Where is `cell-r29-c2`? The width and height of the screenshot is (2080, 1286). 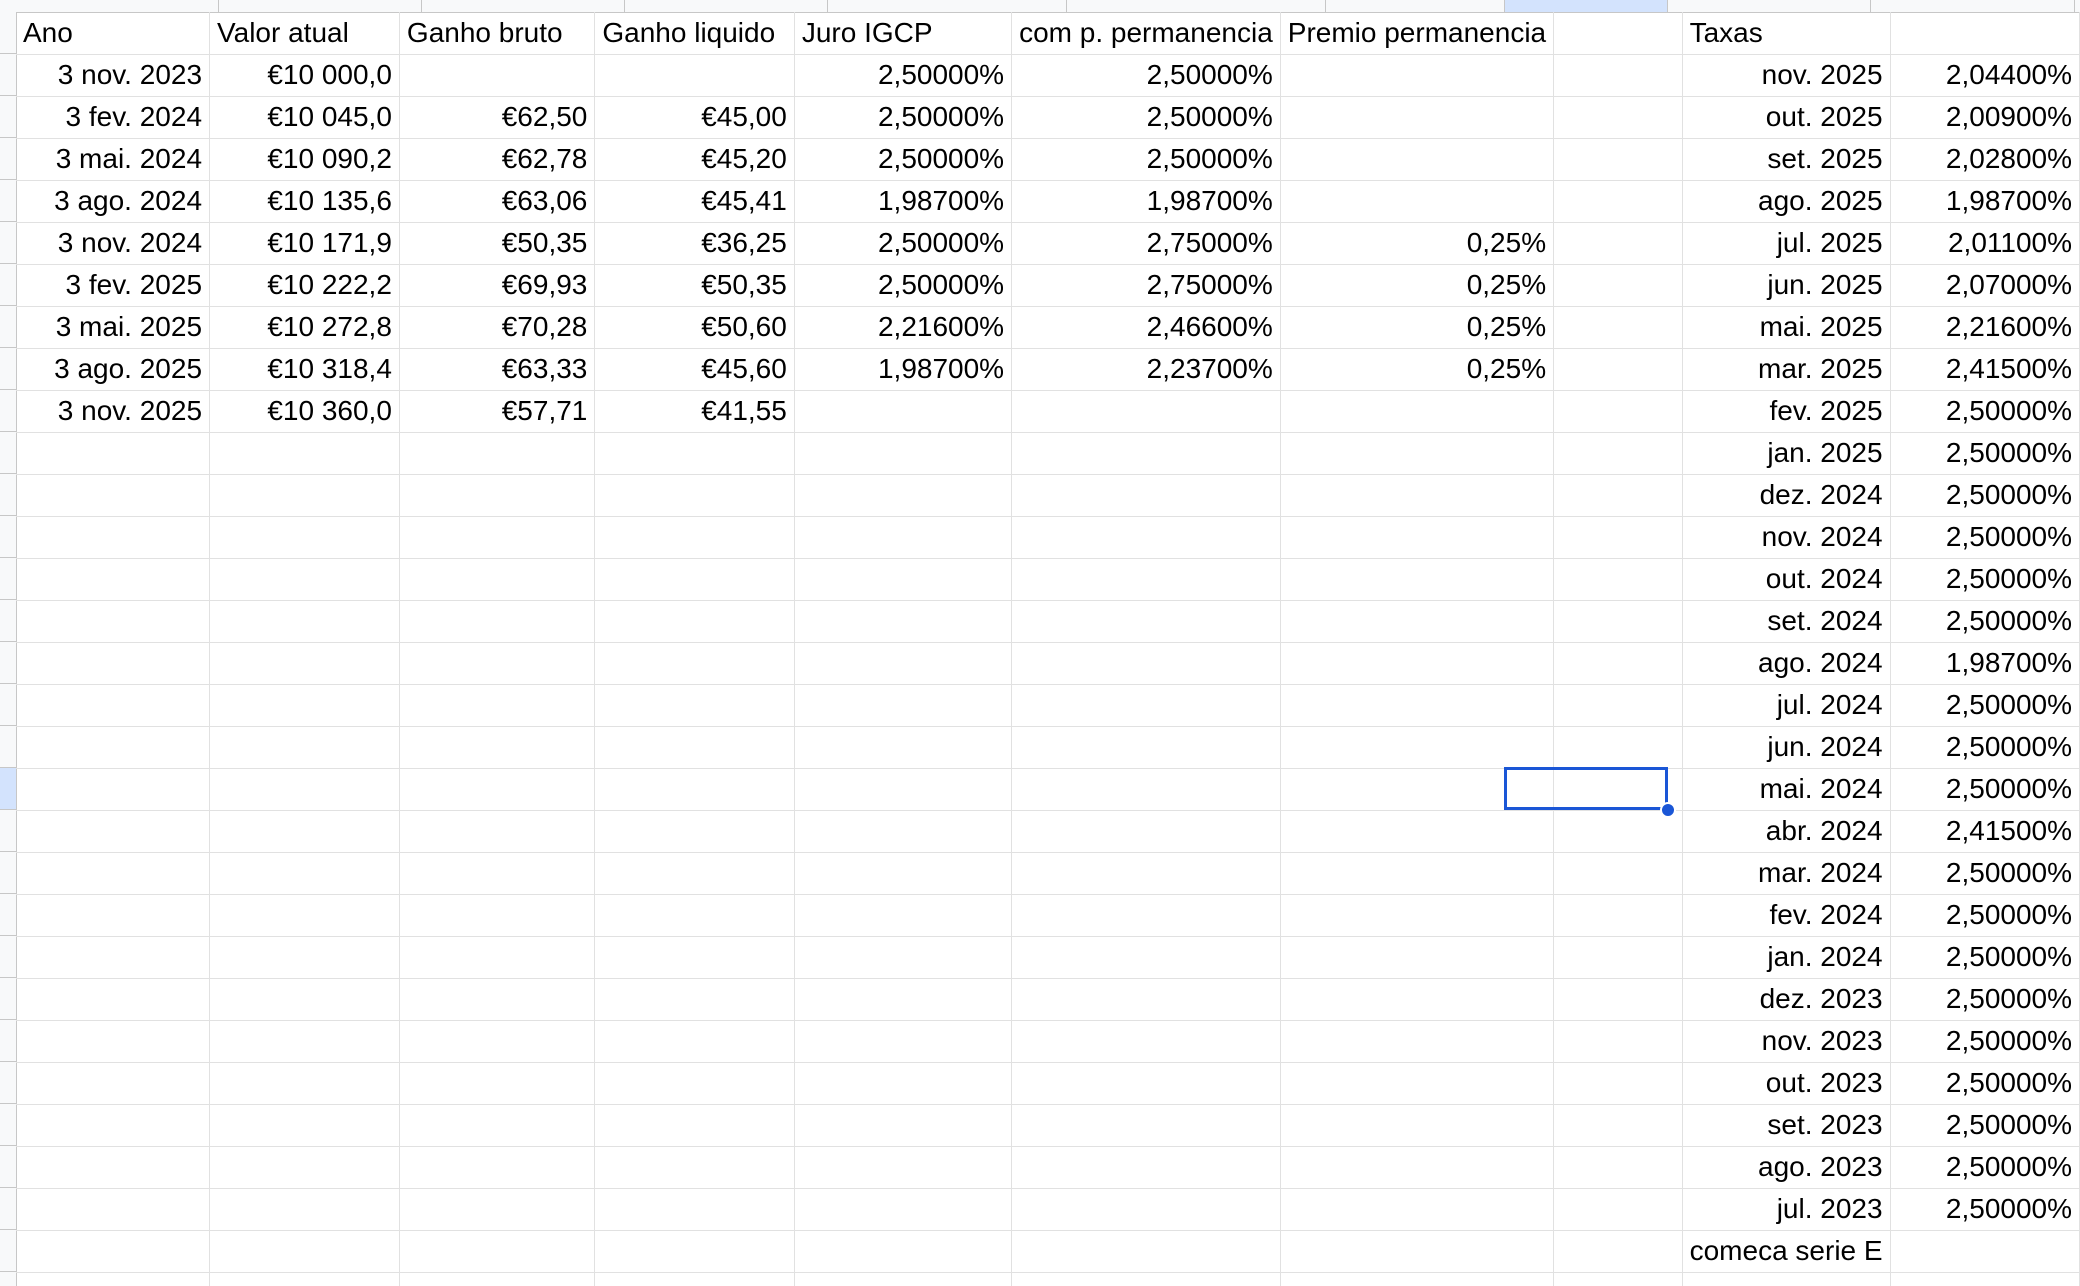 cell-r29-c2 is located at coordinates (304, 1209).